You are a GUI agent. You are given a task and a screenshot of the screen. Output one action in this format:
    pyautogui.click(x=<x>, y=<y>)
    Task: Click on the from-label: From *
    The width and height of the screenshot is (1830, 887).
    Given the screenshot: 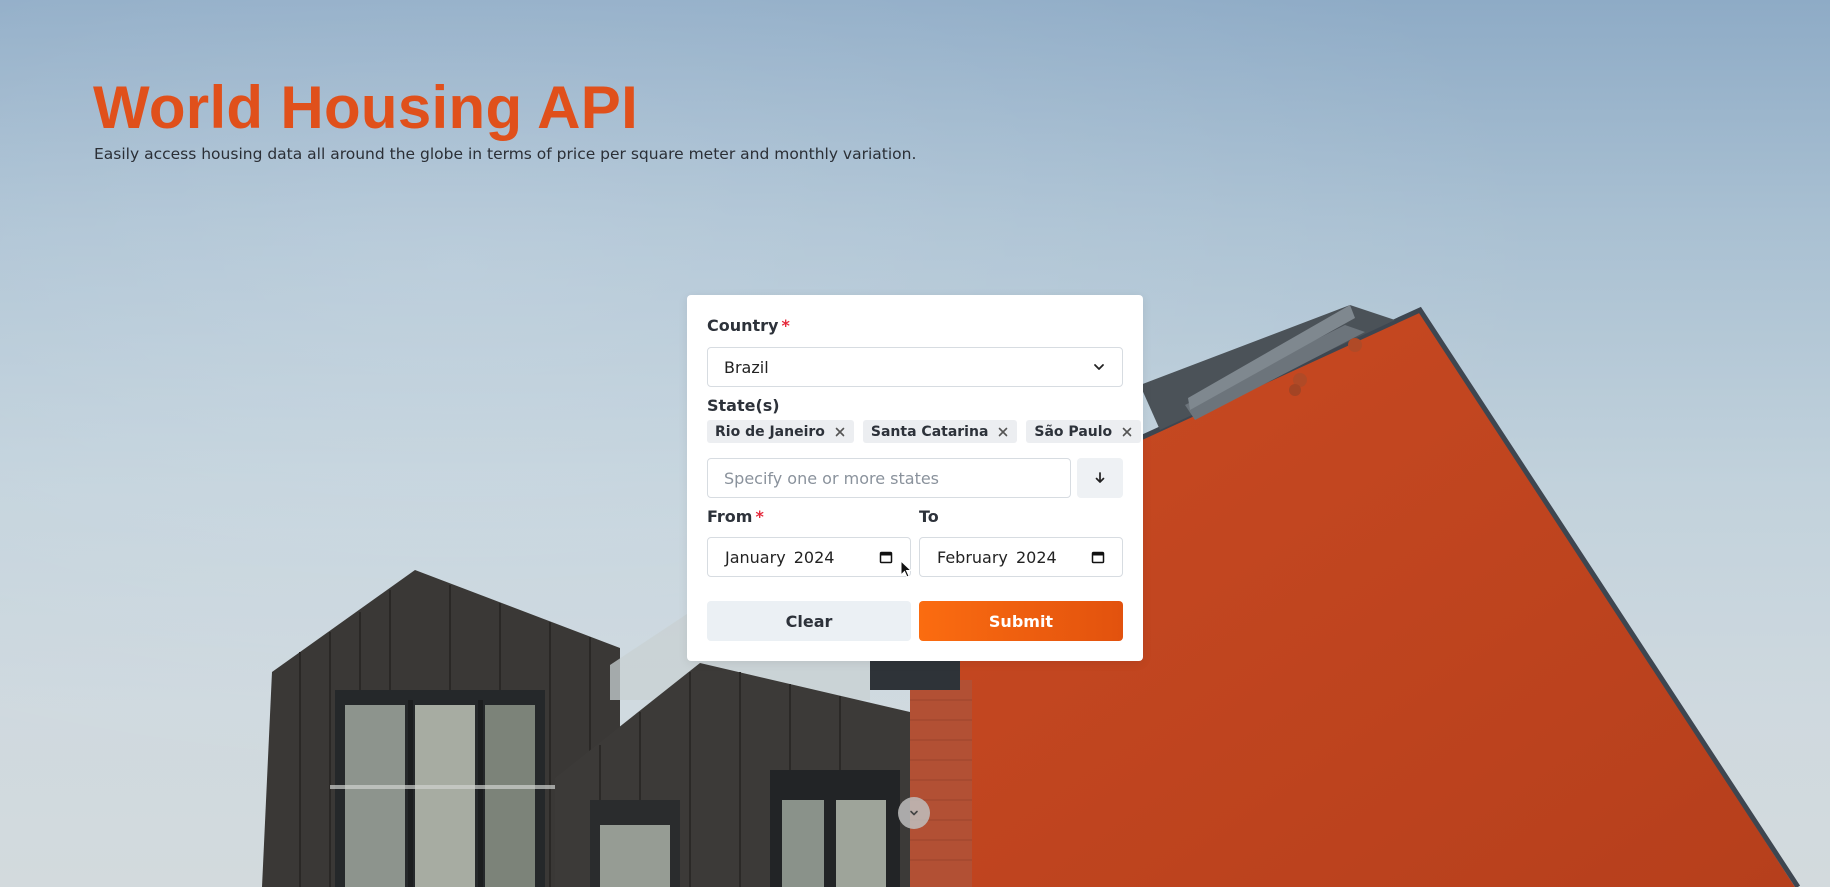 What is the action you would take?
    pyautogui.click(x=735, y=516)
    